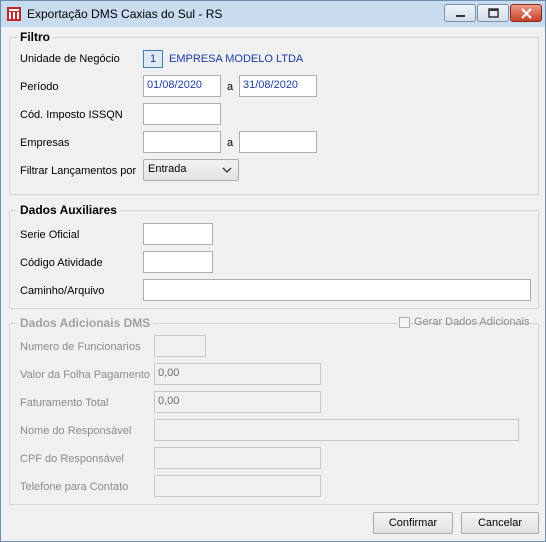 The width and height of the screenshot is (546, 542). I want to click on filtrar-label: Filtrar Lançamentos por, so click(78, 171).